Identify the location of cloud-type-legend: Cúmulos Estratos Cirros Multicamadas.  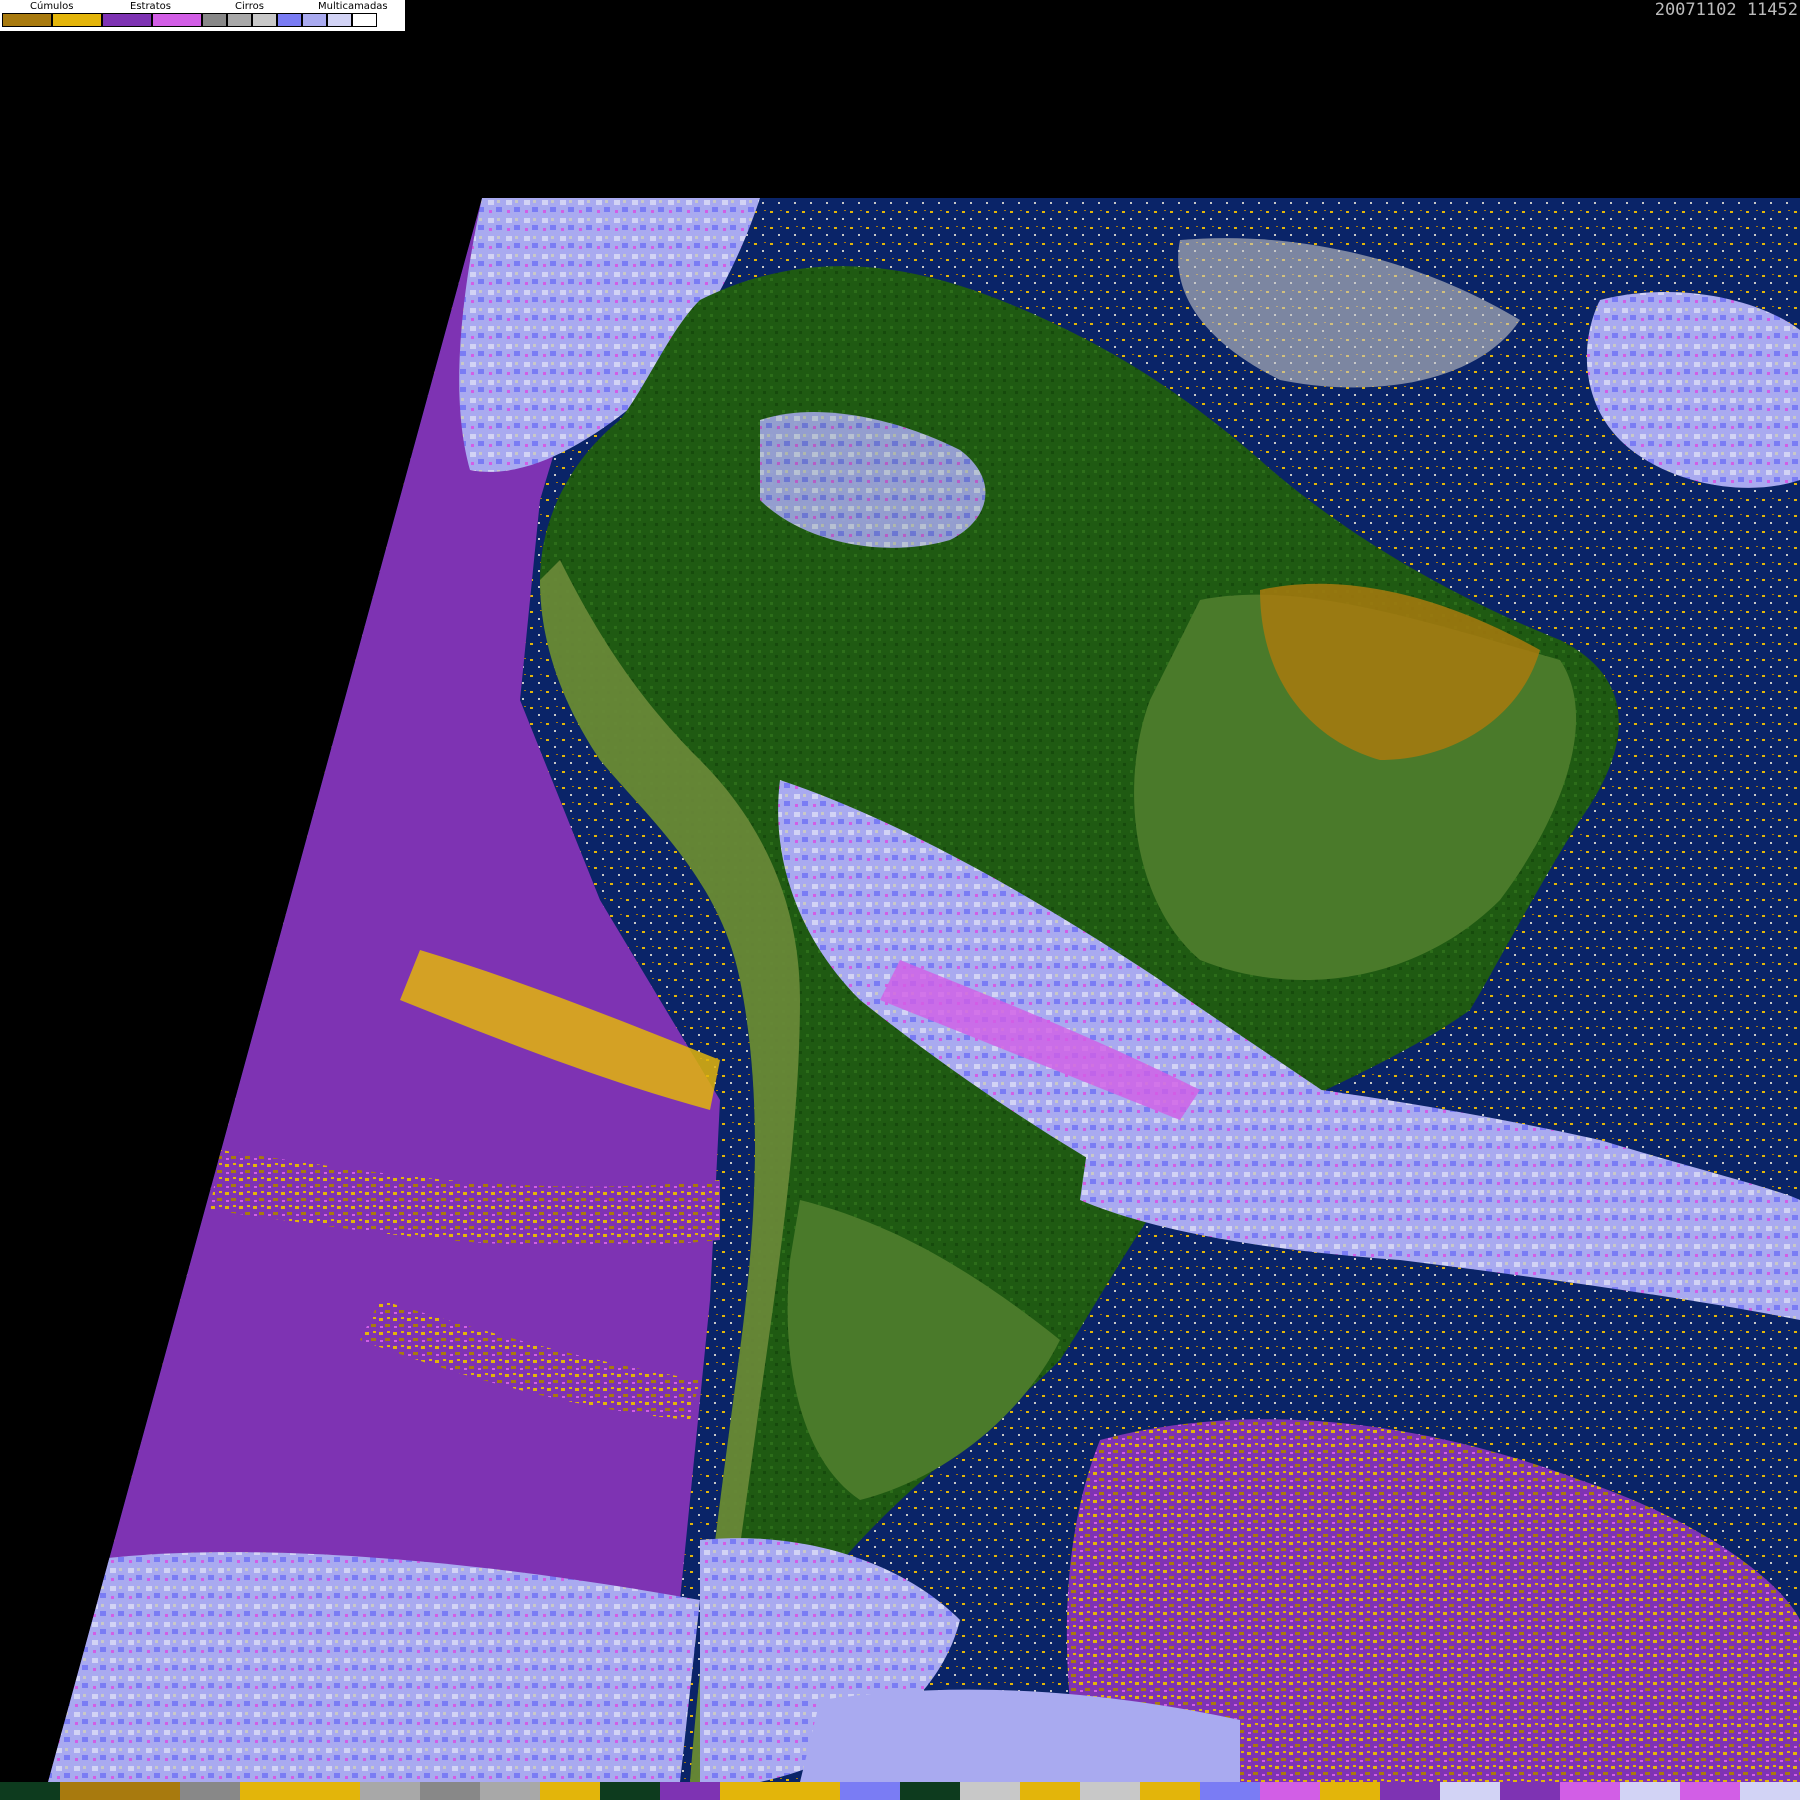
(202, 15).